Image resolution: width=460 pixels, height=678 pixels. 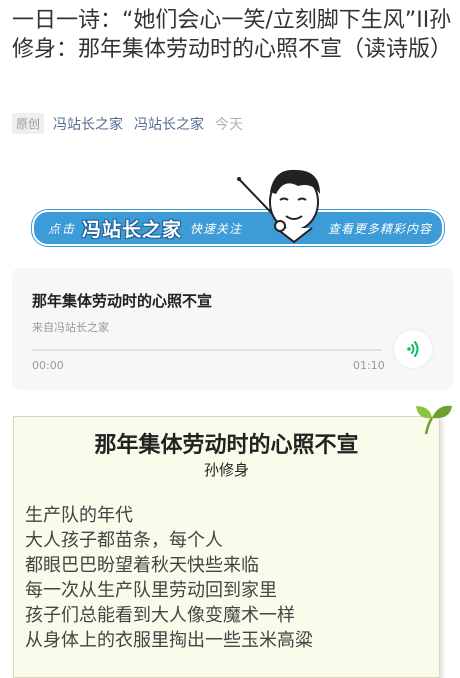 I want to click on banner-more: 查看更多精彩内容, so click(x=379, y=228).